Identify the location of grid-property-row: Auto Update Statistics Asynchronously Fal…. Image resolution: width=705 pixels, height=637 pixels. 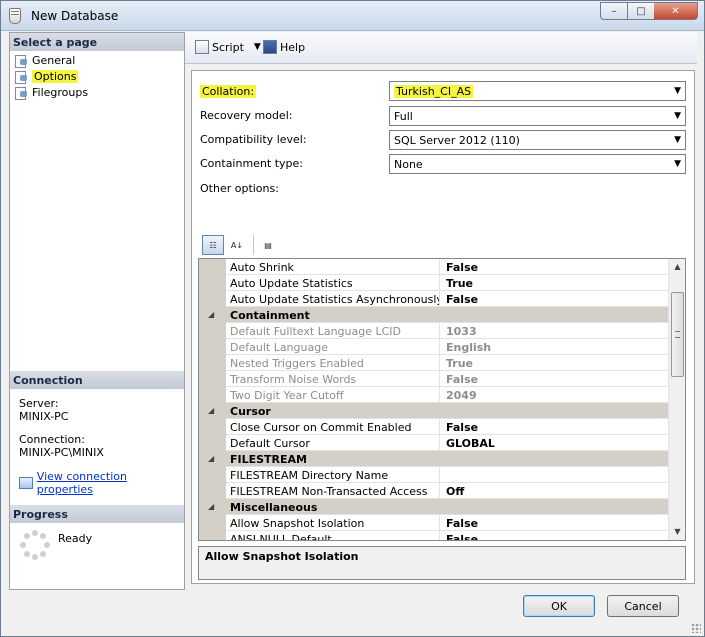
(433, 299).